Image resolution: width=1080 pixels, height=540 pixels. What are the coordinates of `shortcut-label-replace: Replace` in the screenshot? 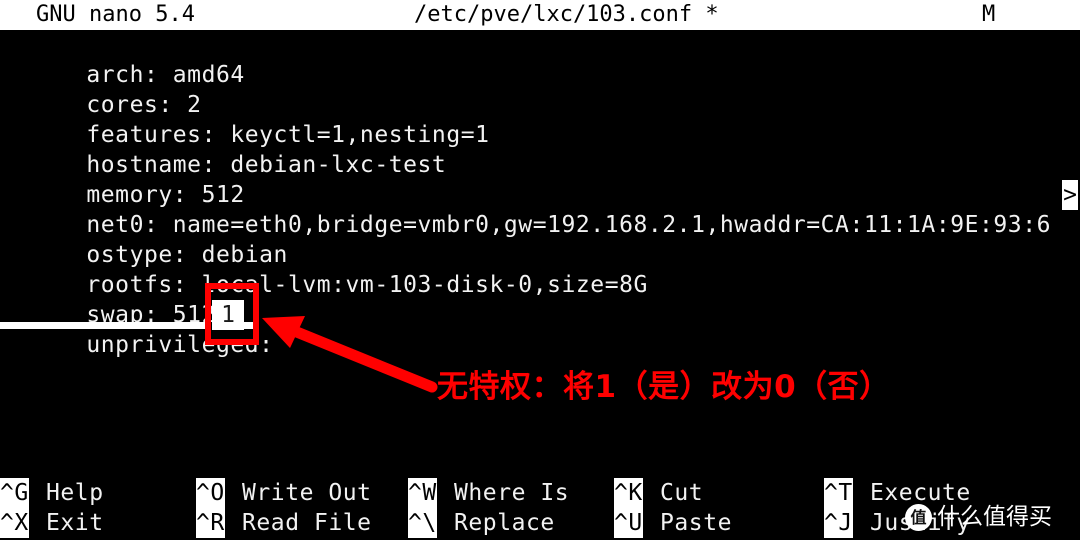 It's located at (504, 523).